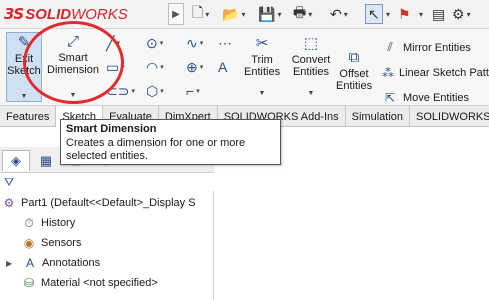  What do you see at coordinates (29, 243) in the screenshot?
I see `sensors-icon: ◉` at bounding box center [29, 243].